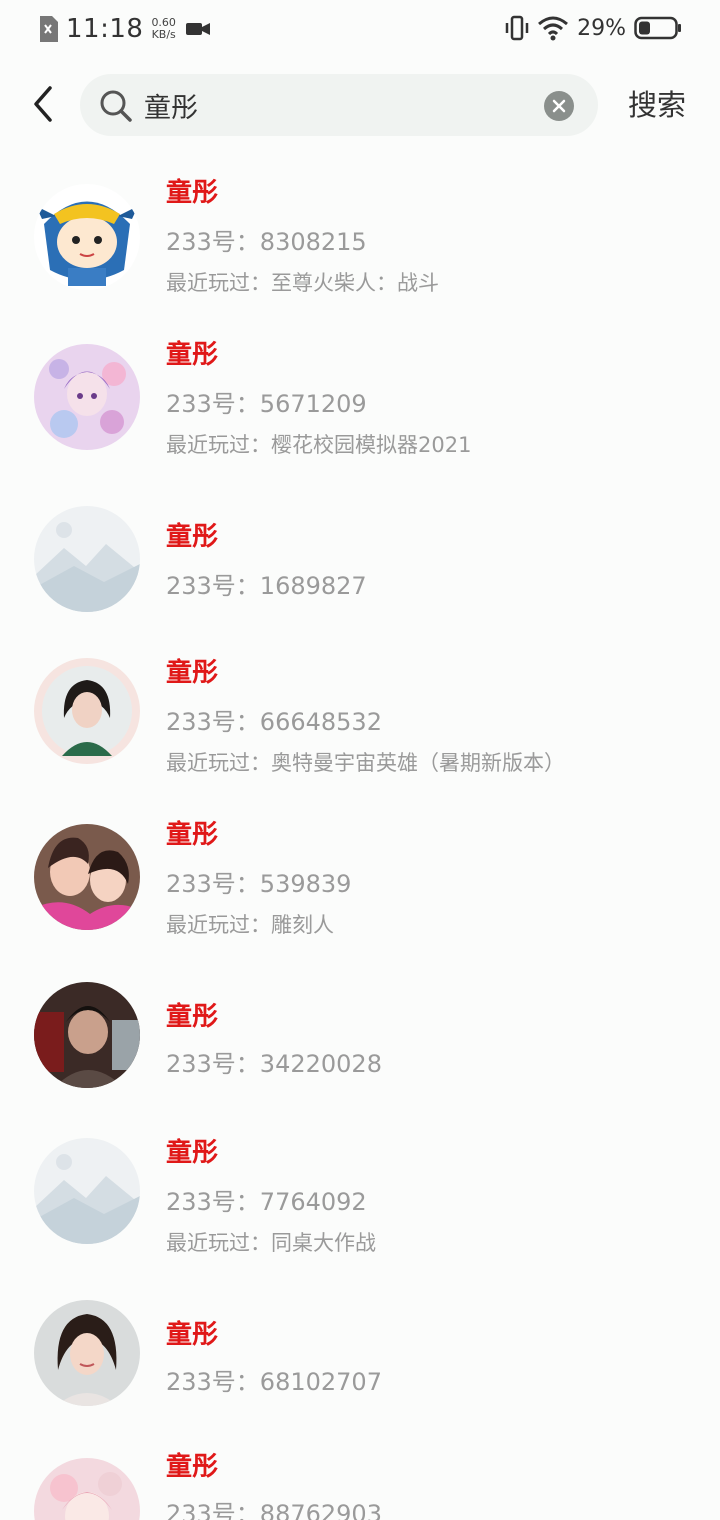 This screenshot has width=720, height=1520. I want to click on user-id: 233号：68102707, so click(274, 1382).